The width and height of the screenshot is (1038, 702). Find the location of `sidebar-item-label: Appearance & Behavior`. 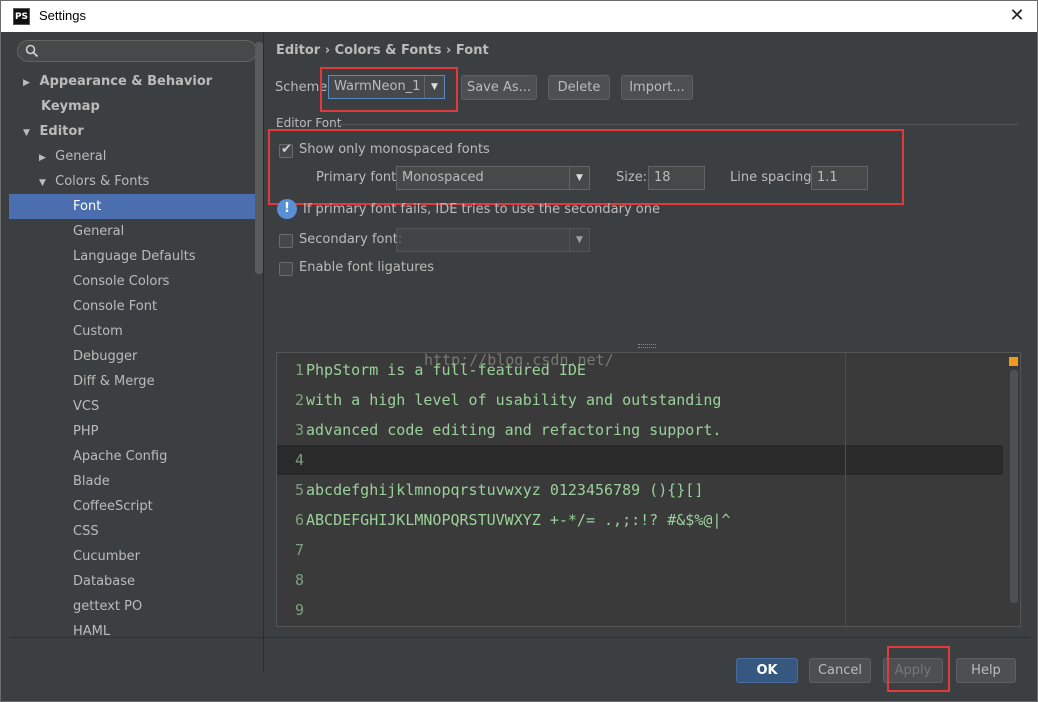

sidebar-item-label: Appearance & Behavior is located at coordinates (126, 81).